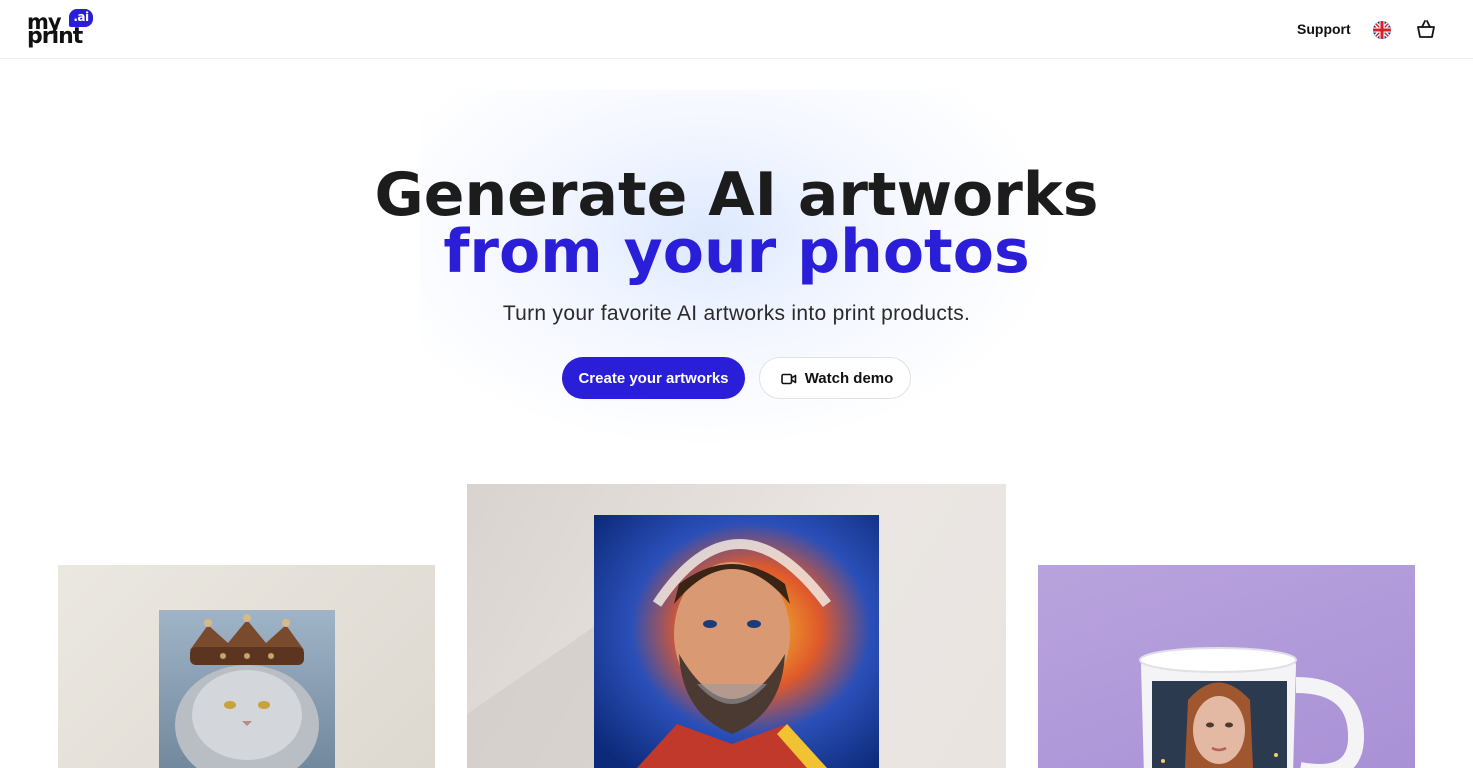 The width and height of the screenshot is (1473, 768). What do you see at coordinates (1252, 707) in the screenshot?
I see `mug-illustration` at bounding box center [1252, 707].